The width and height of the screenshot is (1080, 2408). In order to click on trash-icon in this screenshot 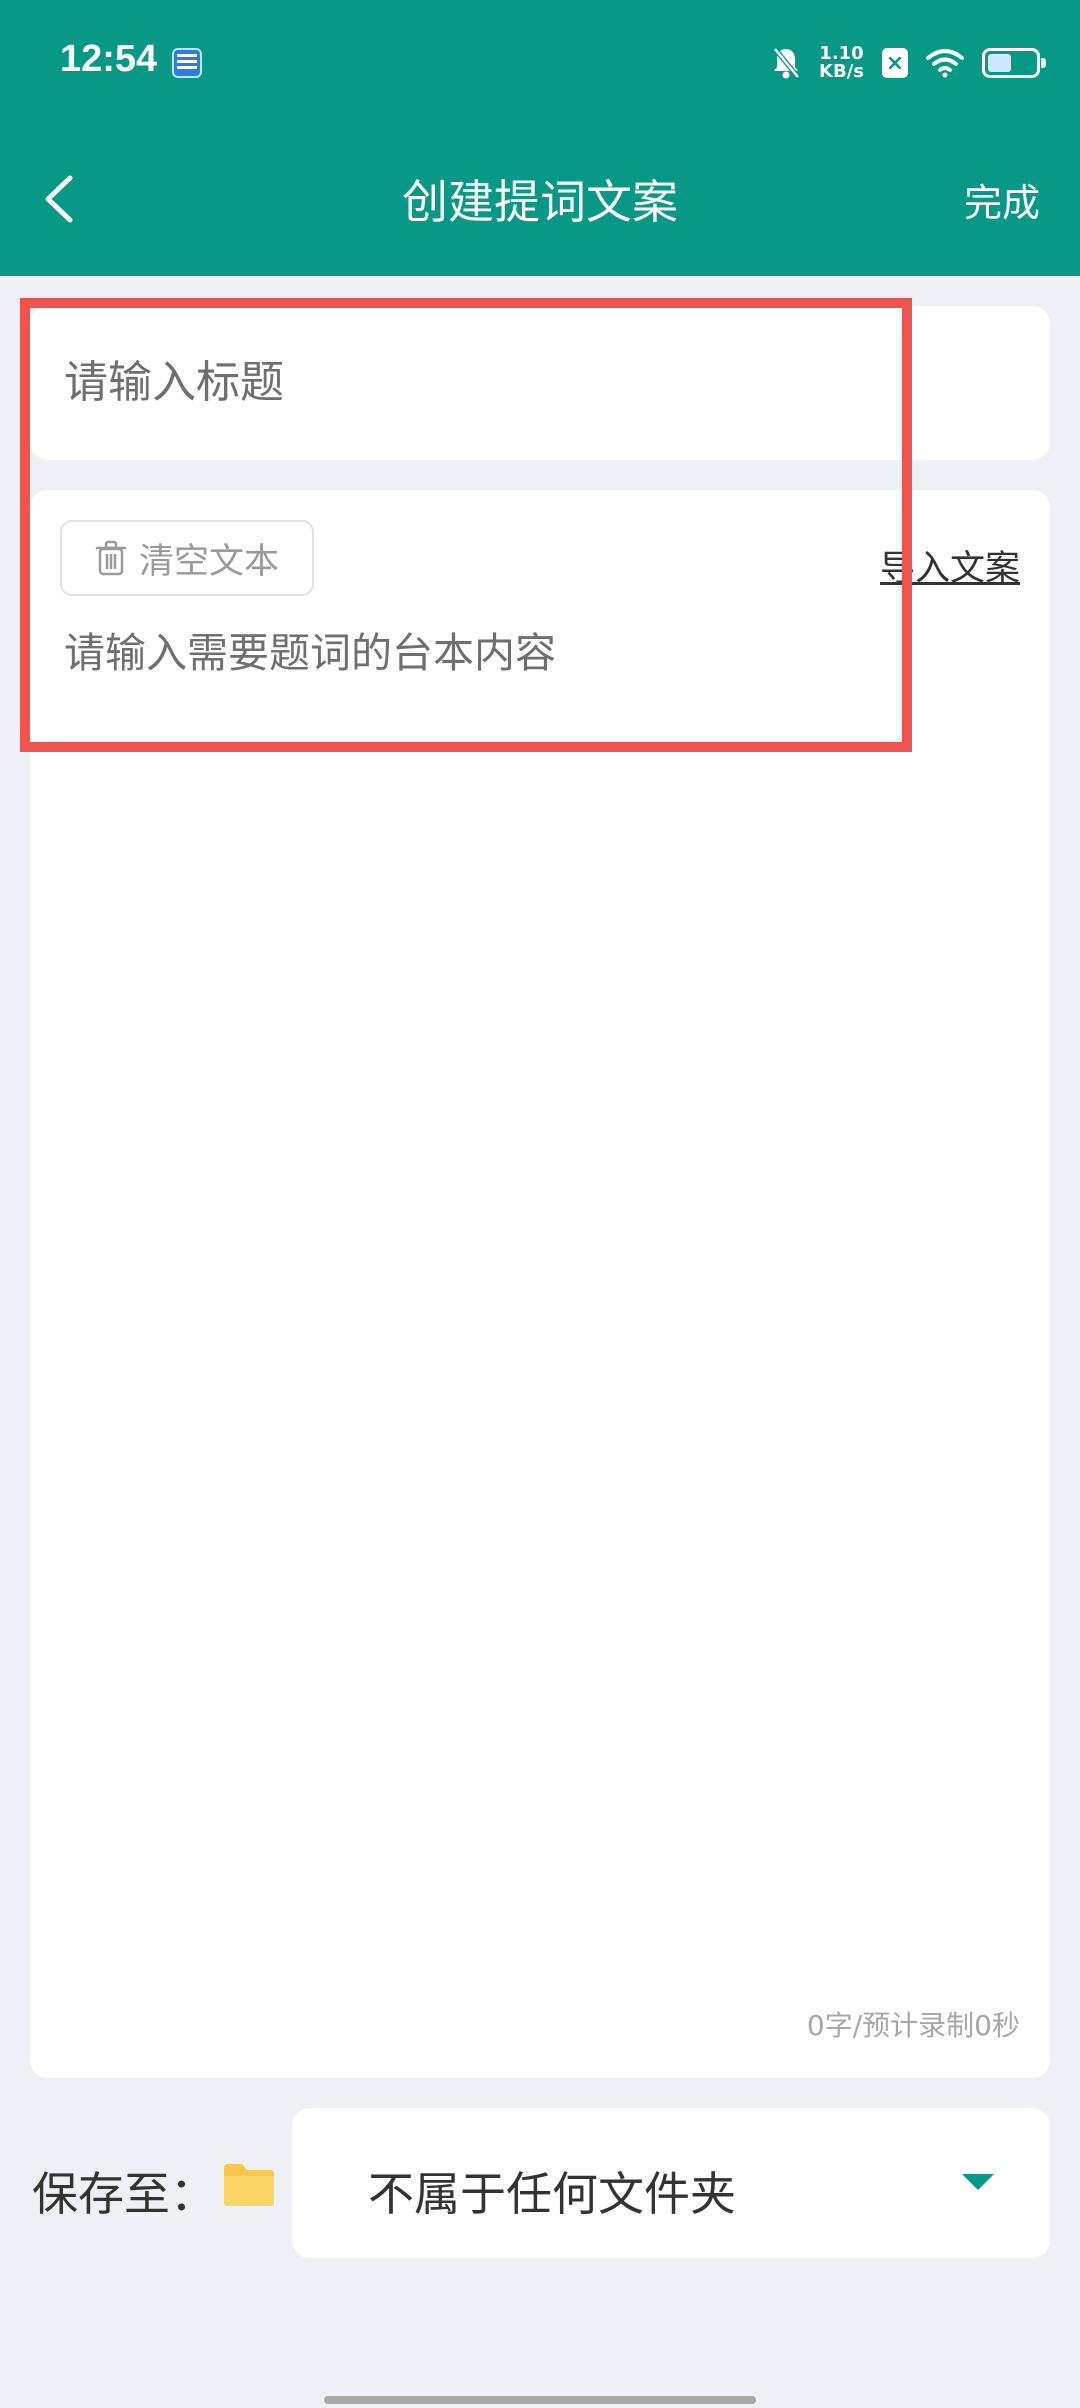, I will do `click(111, 558)`.